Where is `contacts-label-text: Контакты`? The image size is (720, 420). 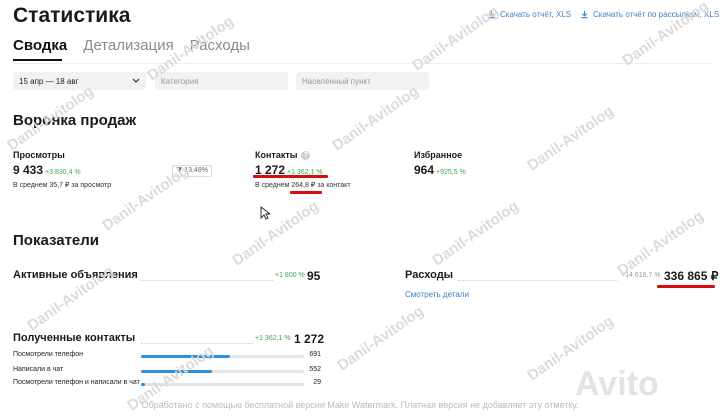
contacts-label-text: Контакты is located at coordinates (276, 155).